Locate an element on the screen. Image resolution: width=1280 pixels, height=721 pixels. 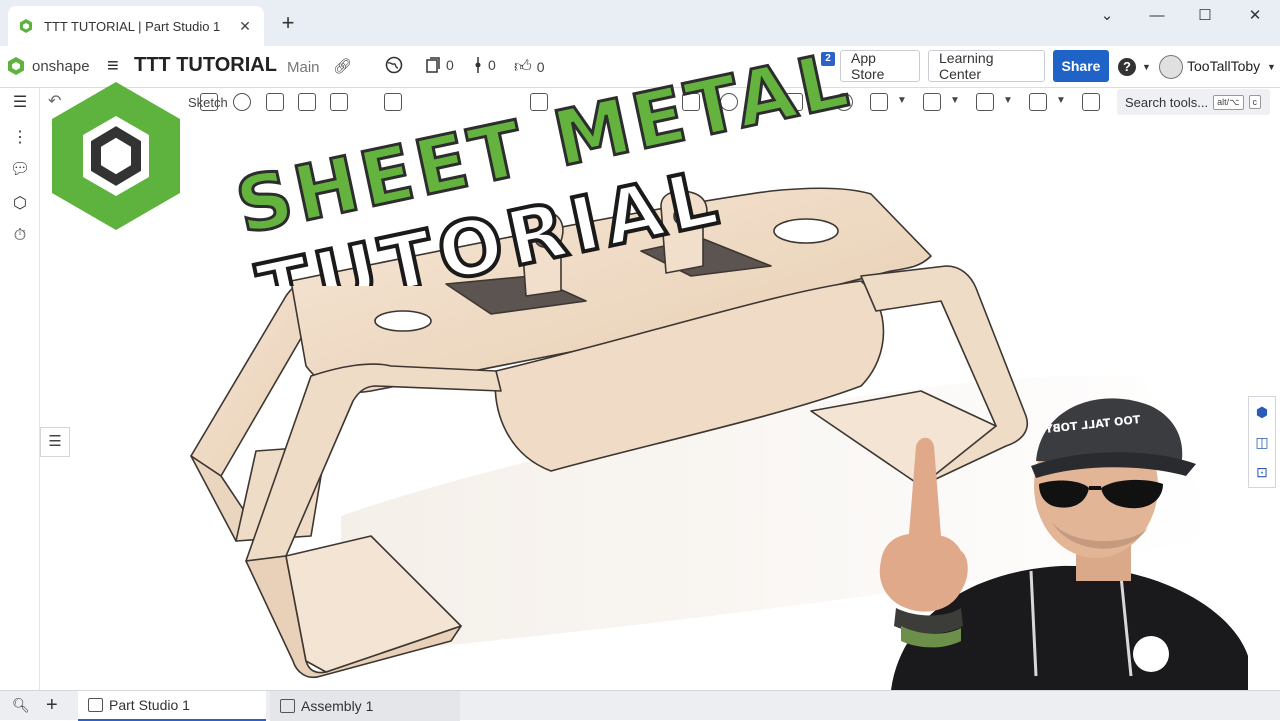
hamburger-menu-icon: ≡ is located at coordinates (113, 66).